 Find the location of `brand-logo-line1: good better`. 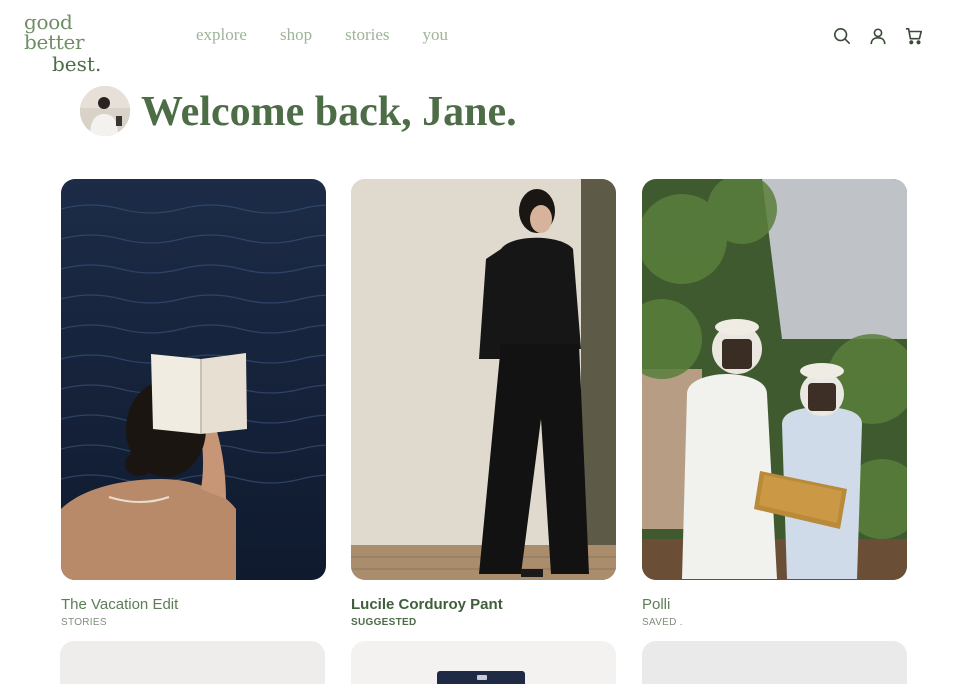

brand-logo-line1: good better is located at coordinates (54, 32).